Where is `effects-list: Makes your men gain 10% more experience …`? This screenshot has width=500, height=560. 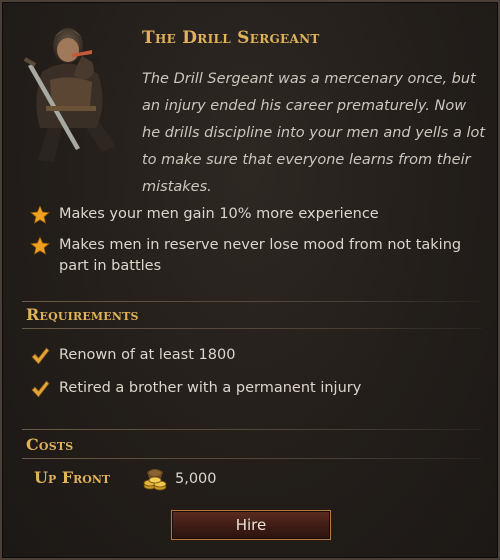
effects-list: Makes your men gain 10% more experience … is located at coordinates (250, 245).